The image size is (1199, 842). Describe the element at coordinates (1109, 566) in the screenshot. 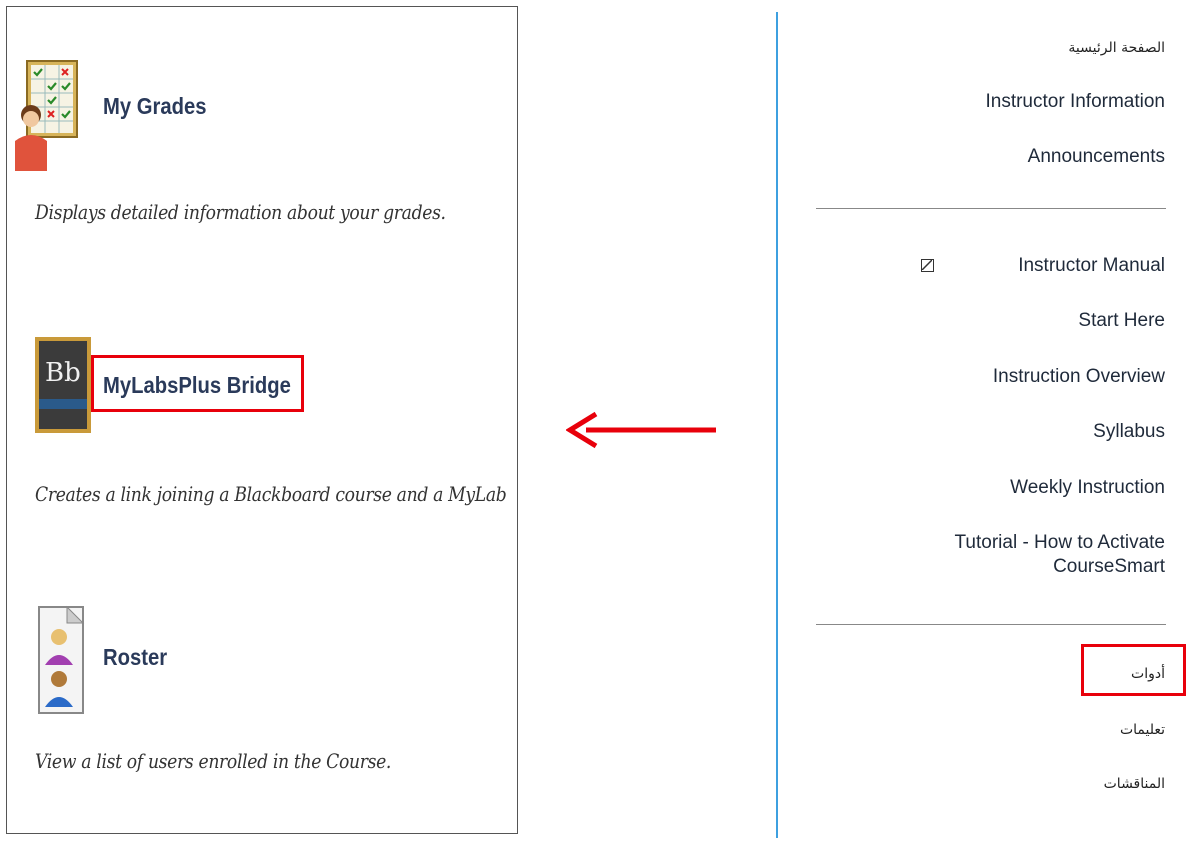

I see `menu-item-tutorial-line2: CourseSmart` at that location.